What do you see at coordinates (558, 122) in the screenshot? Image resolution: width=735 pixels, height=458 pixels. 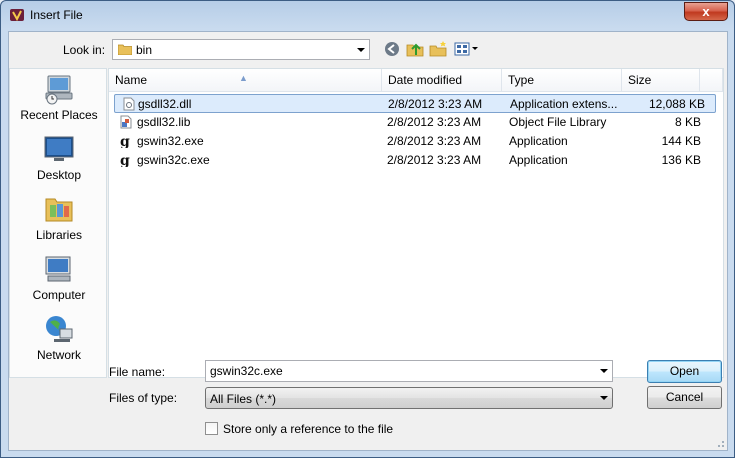 I see `file-type: Object File Library` at bounding box center [558, 122].